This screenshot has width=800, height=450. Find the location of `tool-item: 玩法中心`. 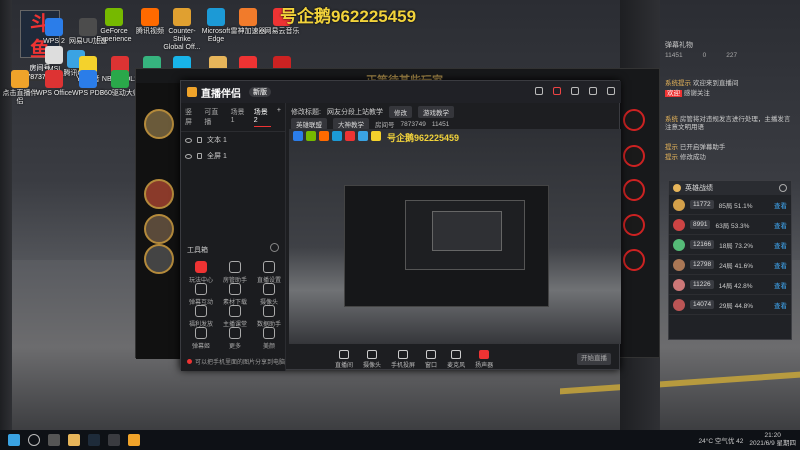

tool-item: 玩法中心 is located at coordinates (201, 272).